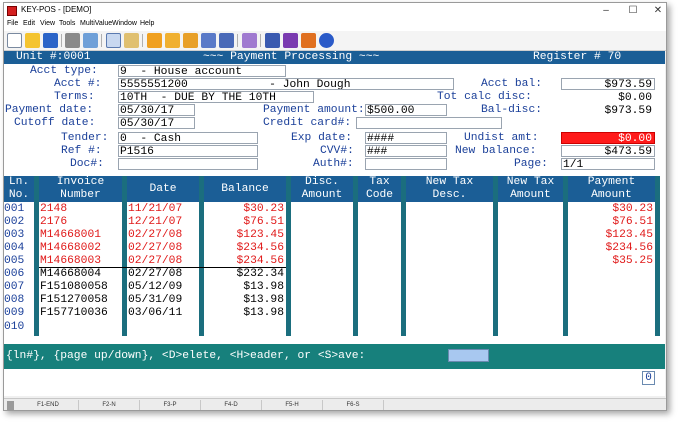 The image size is (690, 432). What do you see at coordinates (29, 23) in the screenshot?
I see `menu-edit: Edit` at bounding box center [29, 23].